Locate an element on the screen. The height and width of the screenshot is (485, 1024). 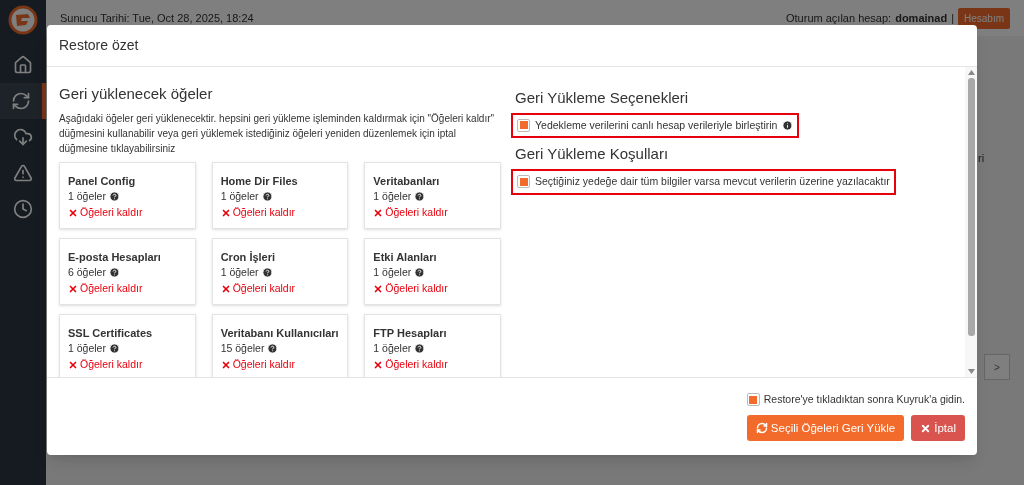
item-name: FTP Hesapları is located at coordinates (410, 333).